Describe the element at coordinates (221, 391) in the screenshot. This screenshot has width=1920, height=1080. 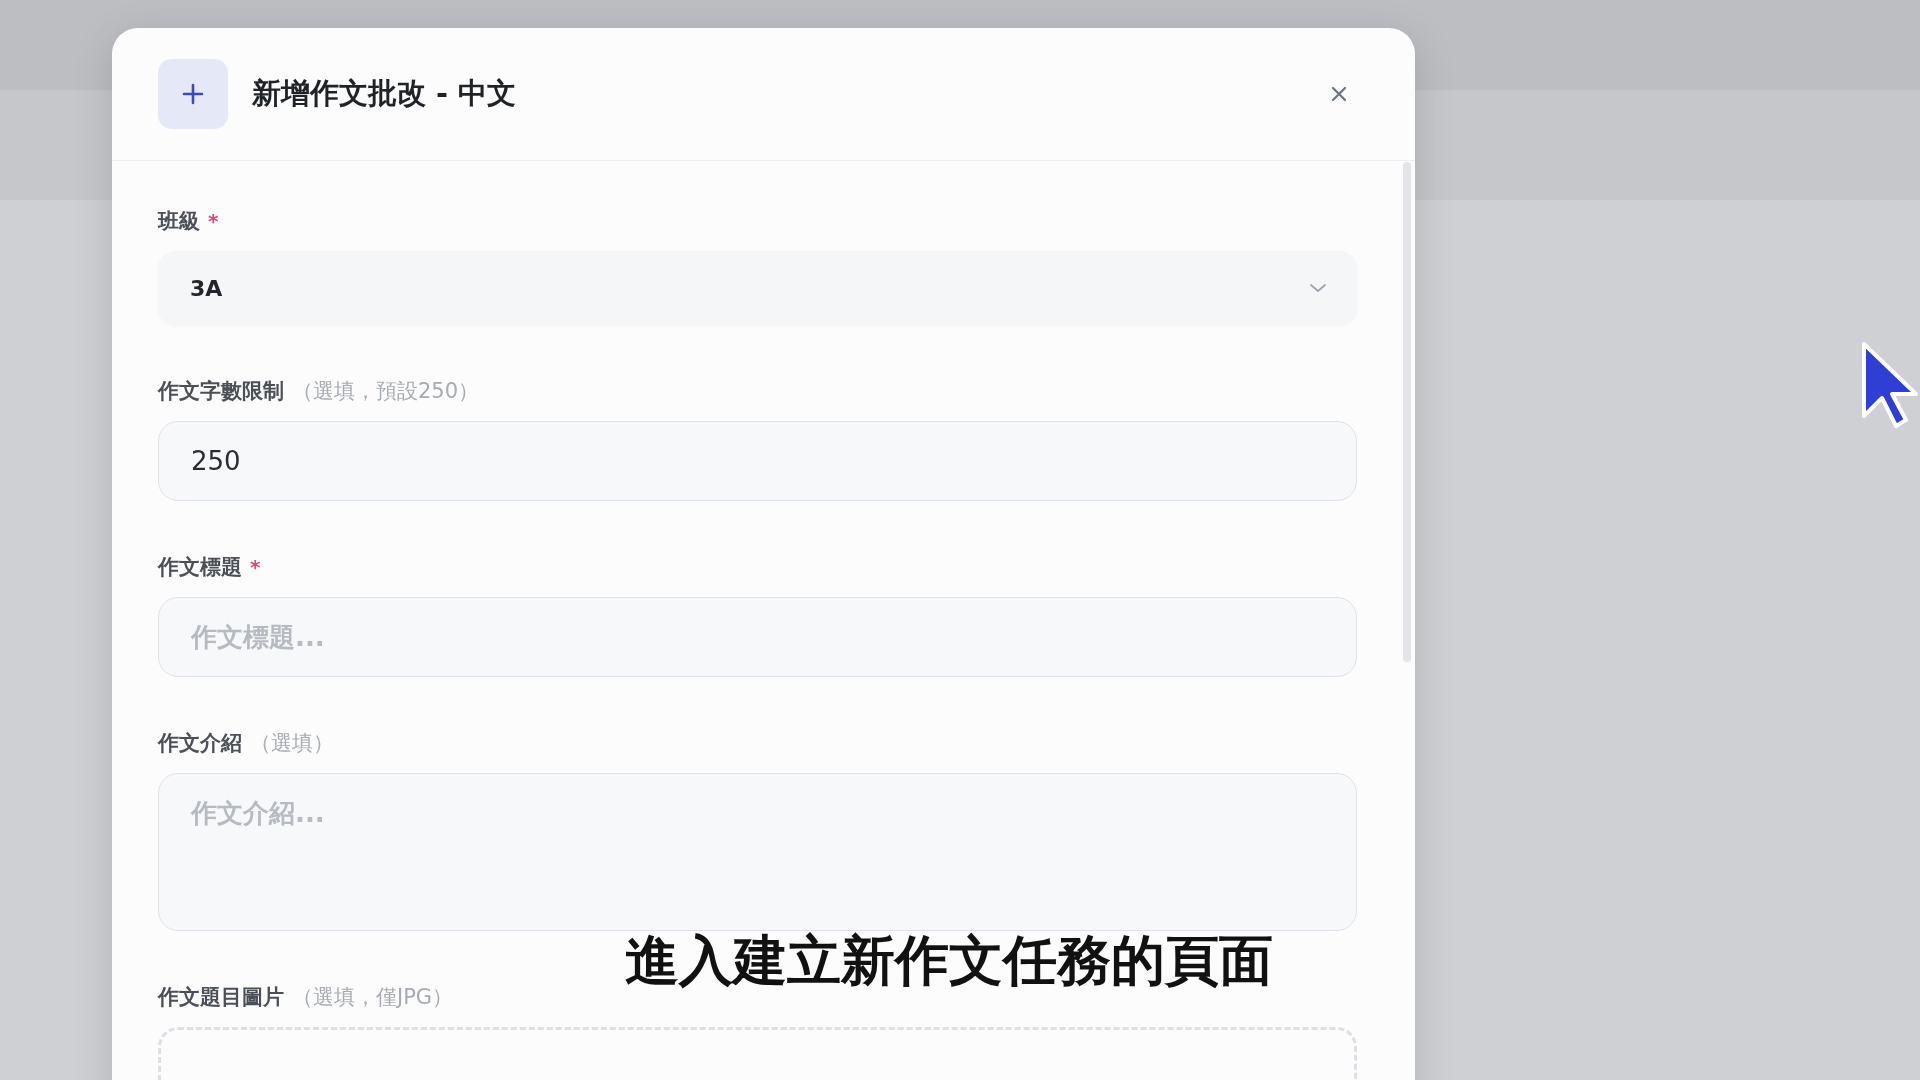
I see `field-label: 作文字數限制` at that location.